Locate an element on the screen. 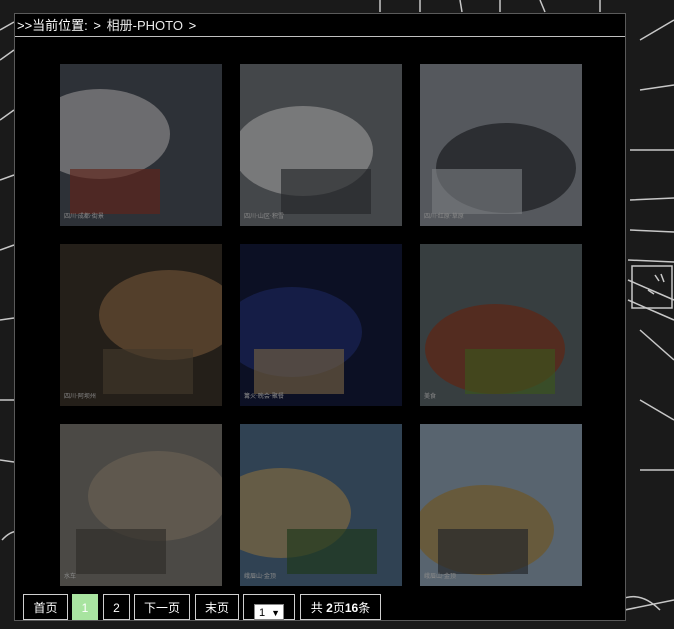  photo-caption: 四川·阿坝州 is located at coordinates (80, 396).